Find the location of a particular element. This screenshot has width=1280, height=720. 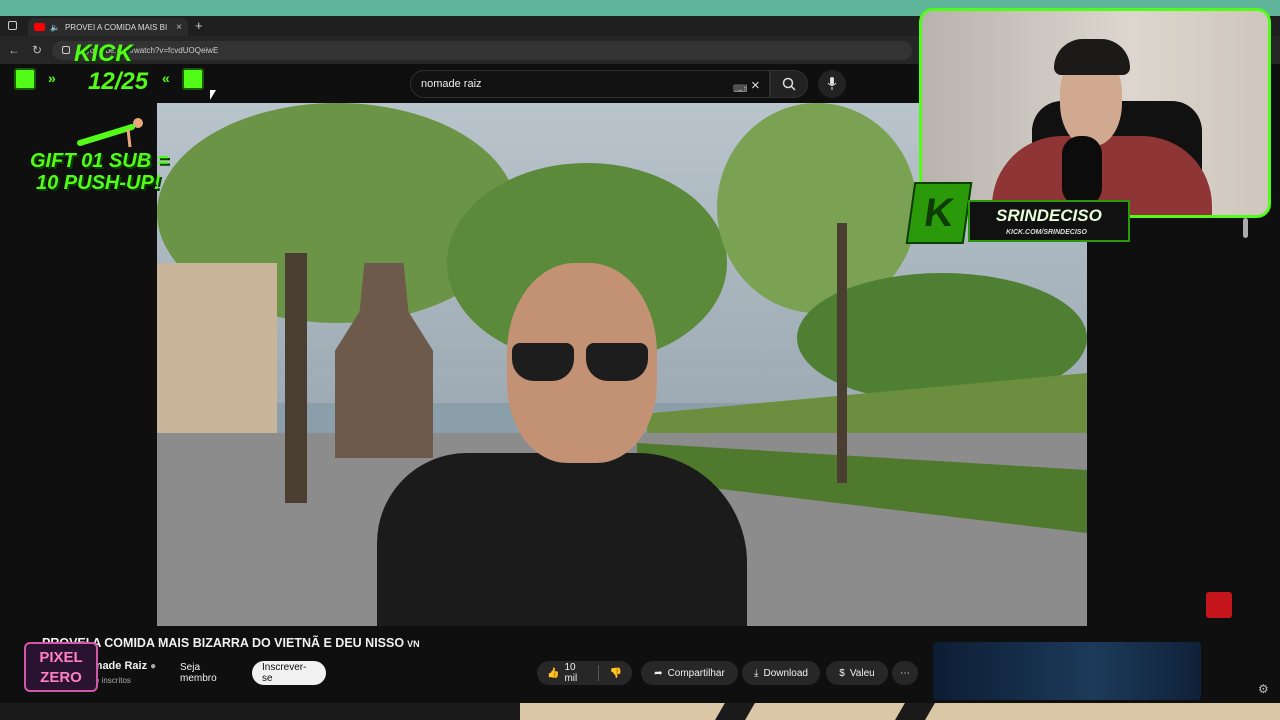

thanks-button: $ Valeu is located at coordinates (857, 673).